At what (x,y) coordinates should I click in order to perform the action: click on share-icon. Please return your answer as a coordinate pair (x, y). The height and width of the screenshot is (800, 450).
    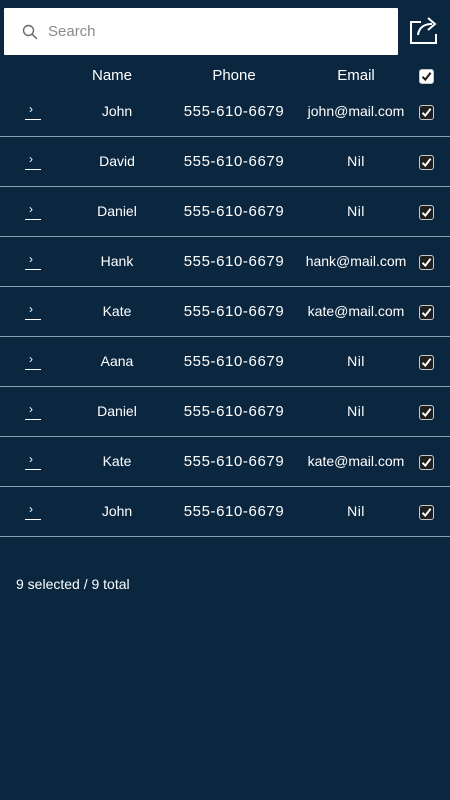
    Looking at the image, I should click on (424, 32).